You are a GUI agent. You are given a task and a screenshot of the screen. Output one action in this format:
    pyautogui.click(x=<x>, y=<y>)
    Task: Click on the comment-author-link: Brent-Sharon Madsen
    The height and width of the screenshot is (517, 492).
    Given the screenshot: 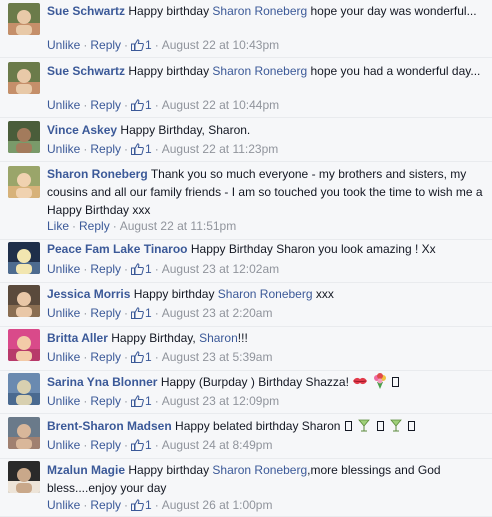 What is the action you would take?
    pyautogui.click(x=109, y=426)
    